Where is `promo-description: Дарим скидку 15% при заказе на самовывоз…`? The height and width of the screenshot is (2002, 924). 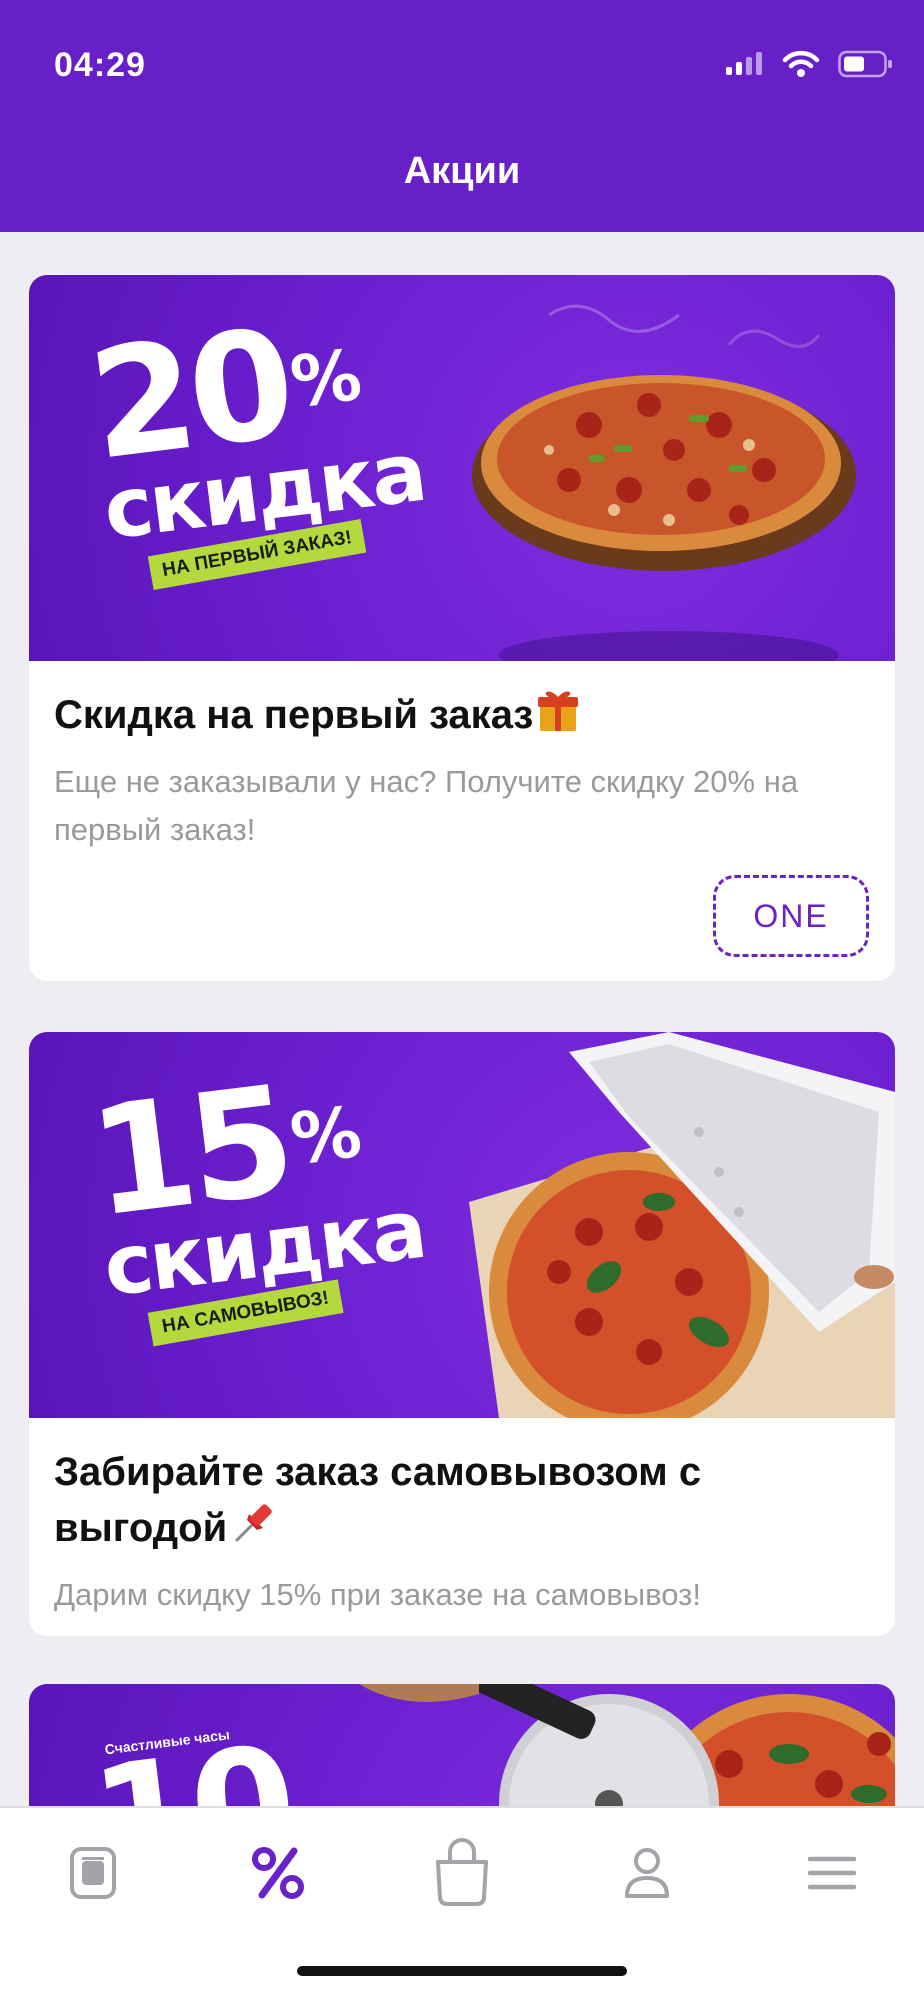
promo-description: Дарим скидку 15% при заказе на самовывоз… is located at coordinates (377, 1594).